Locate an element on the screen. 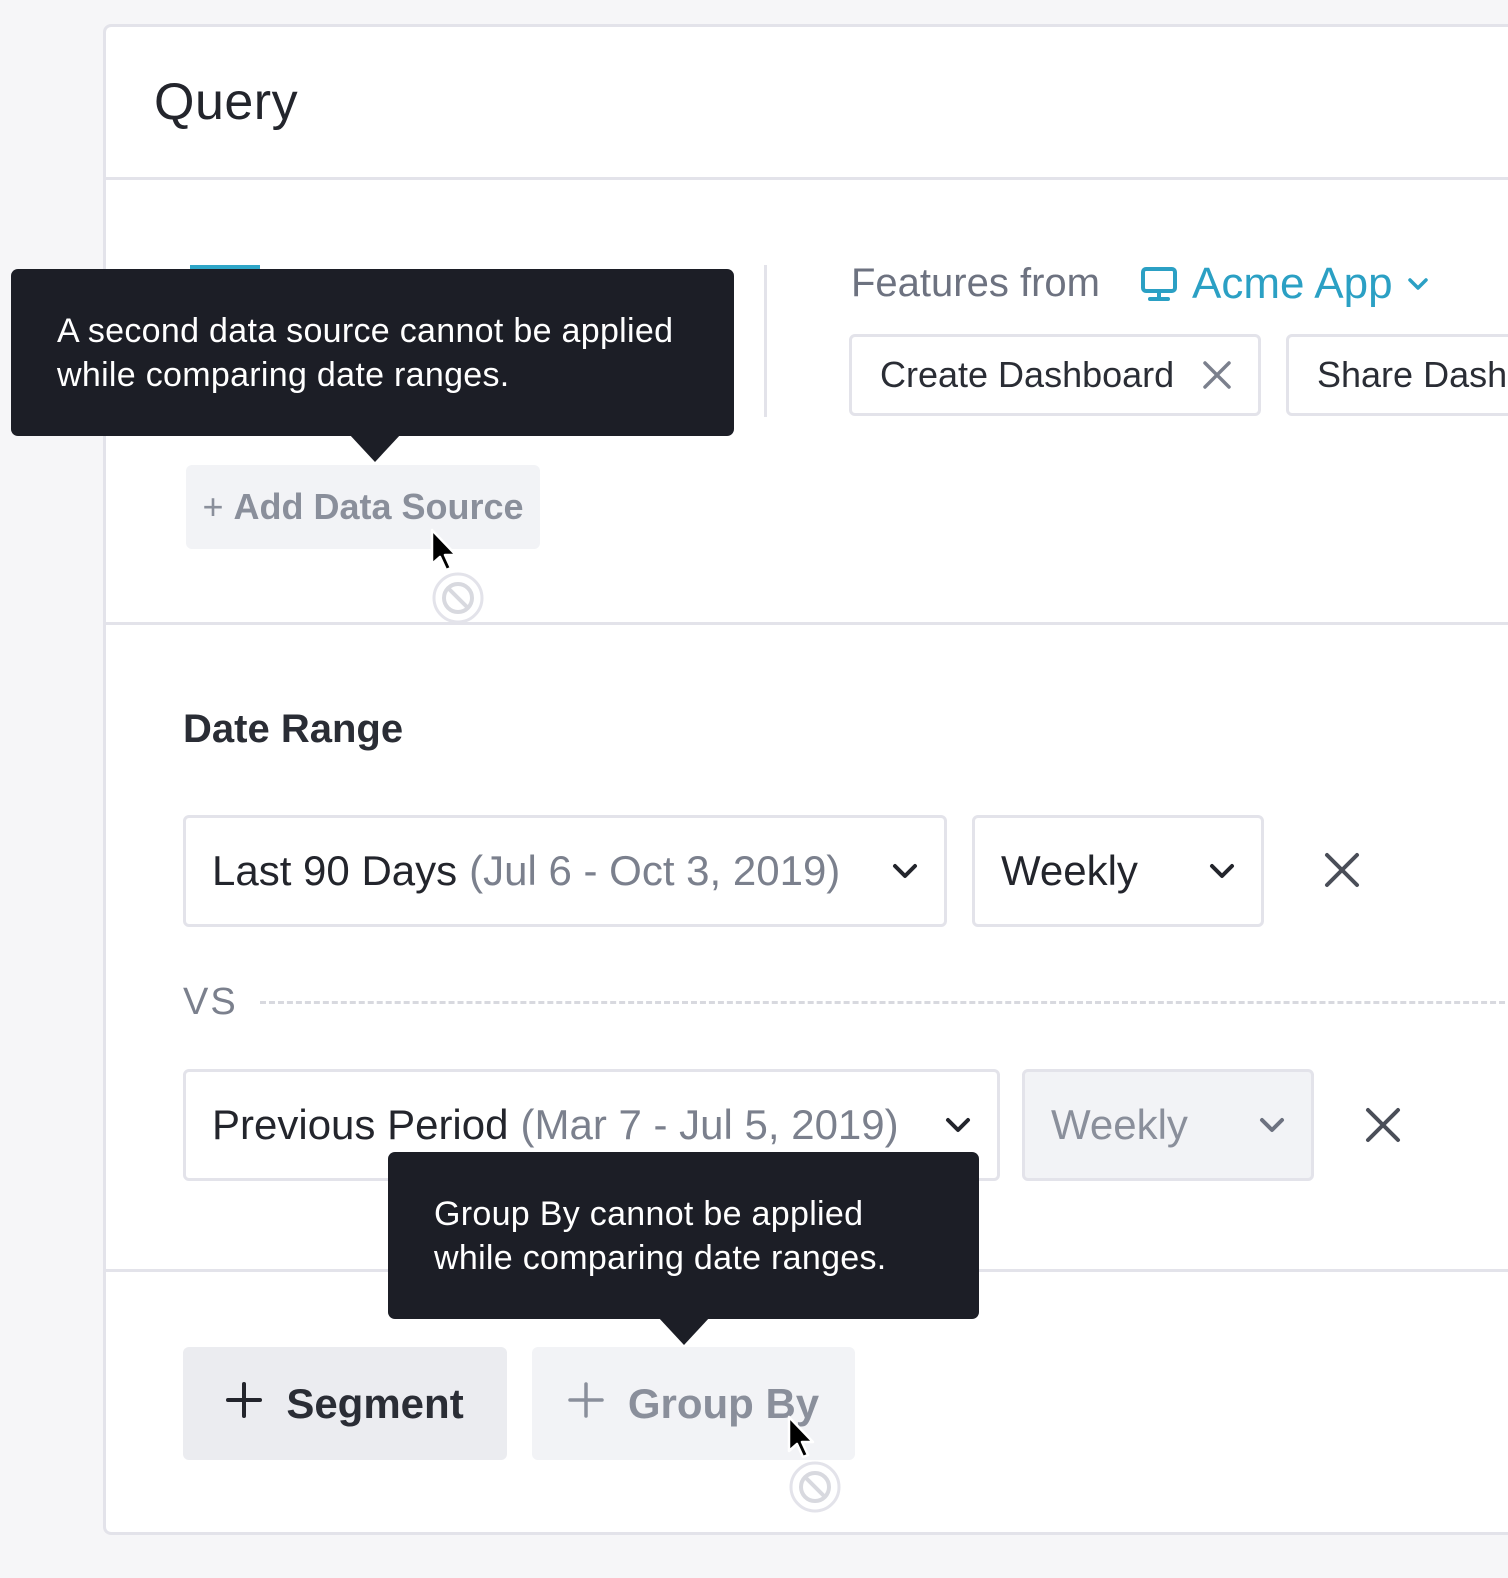  app-selector: Acme App is located at coordinates (1284, 284).